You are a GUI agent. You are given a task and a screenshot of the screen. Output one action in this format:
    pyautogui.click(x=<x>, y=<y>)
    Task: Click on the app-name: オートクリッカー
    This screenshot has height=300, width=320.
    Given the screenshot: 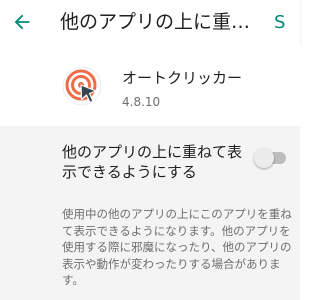 What is the action you would take?
    pyautogui.click(x=182, y=78)
    